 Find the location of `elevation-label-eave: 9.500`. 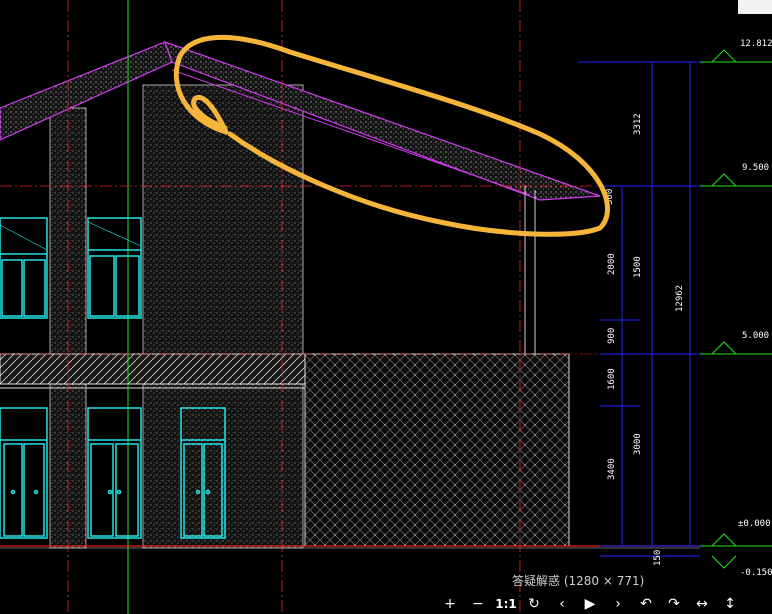

elevation-label-eave: 9.500 is located at coordinates (755, 168).